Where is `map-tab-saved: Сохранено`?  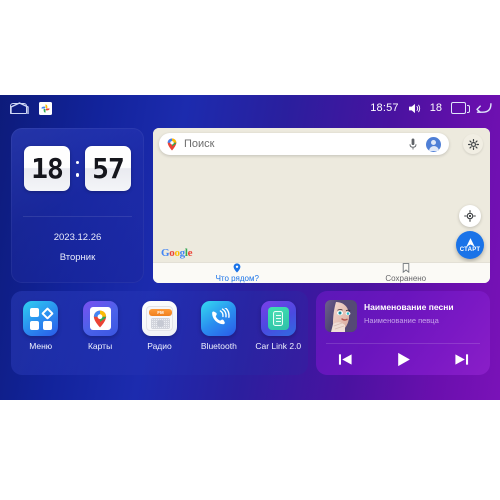
map-tab-saved: Сохранено is located at coordinates (406, 273).